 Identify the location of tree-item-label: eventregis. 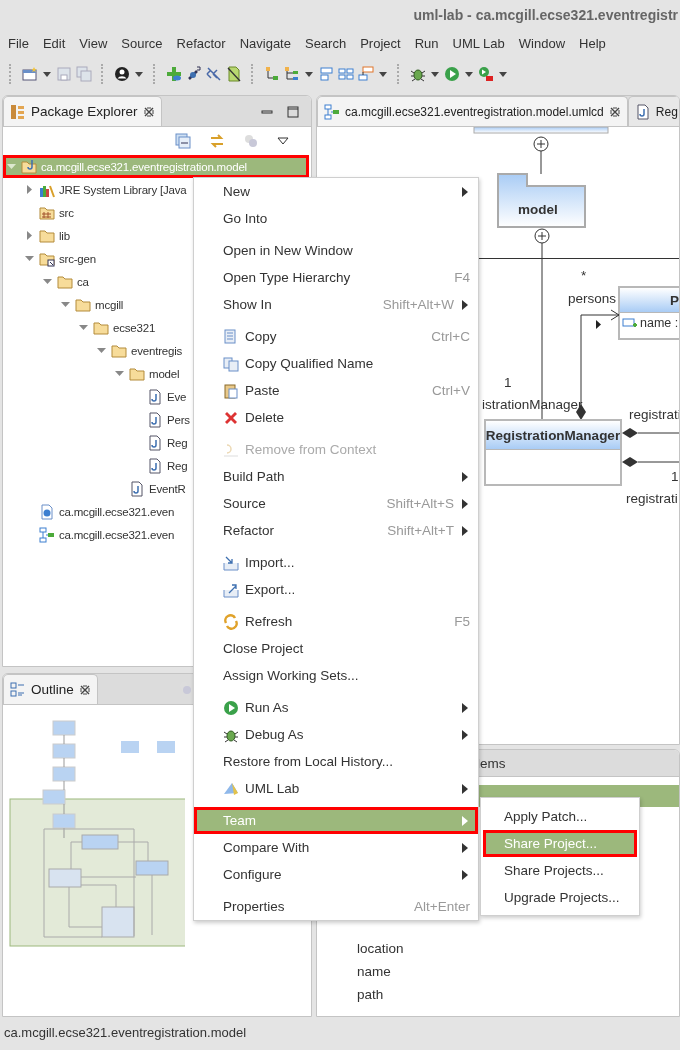
(157, 350).